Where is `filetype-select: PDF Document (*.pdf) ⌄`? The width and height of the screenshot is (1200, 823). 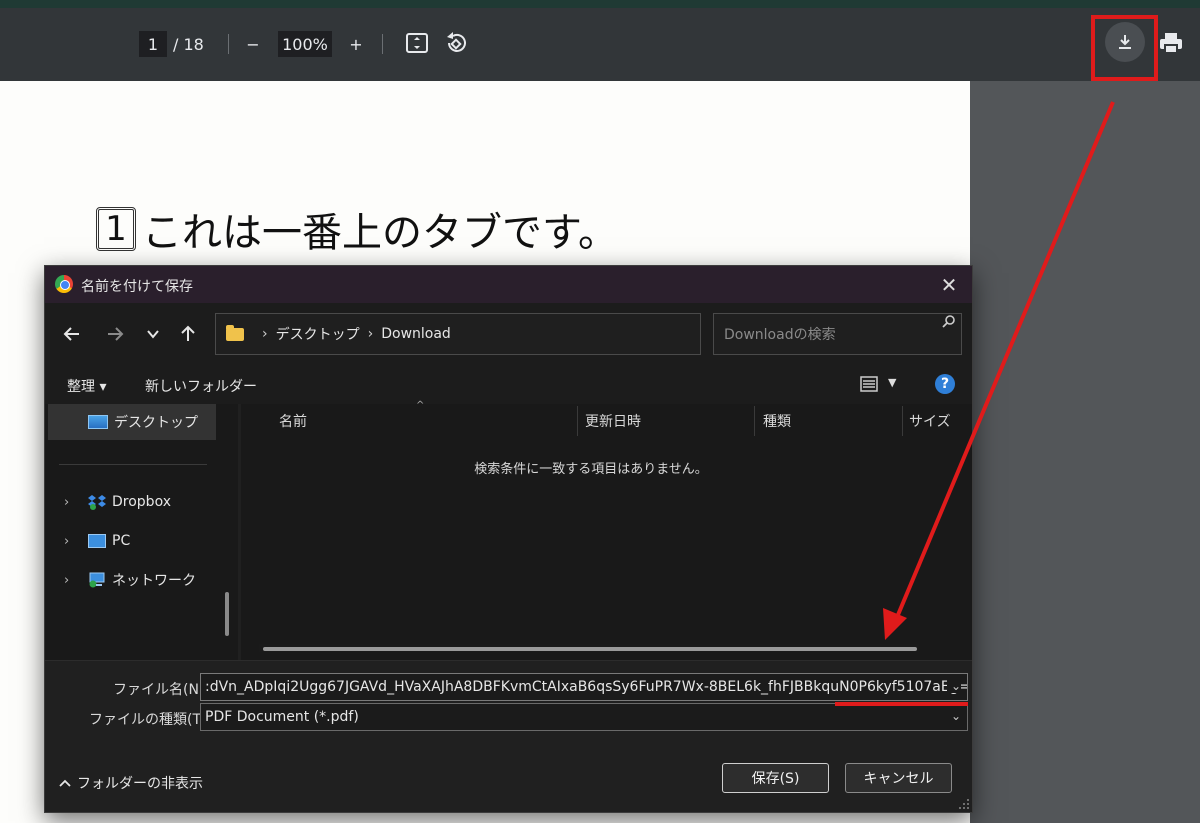 filetype-select: PDF Document (*.pdf) ⌄ is located at coordinates (584, 717).